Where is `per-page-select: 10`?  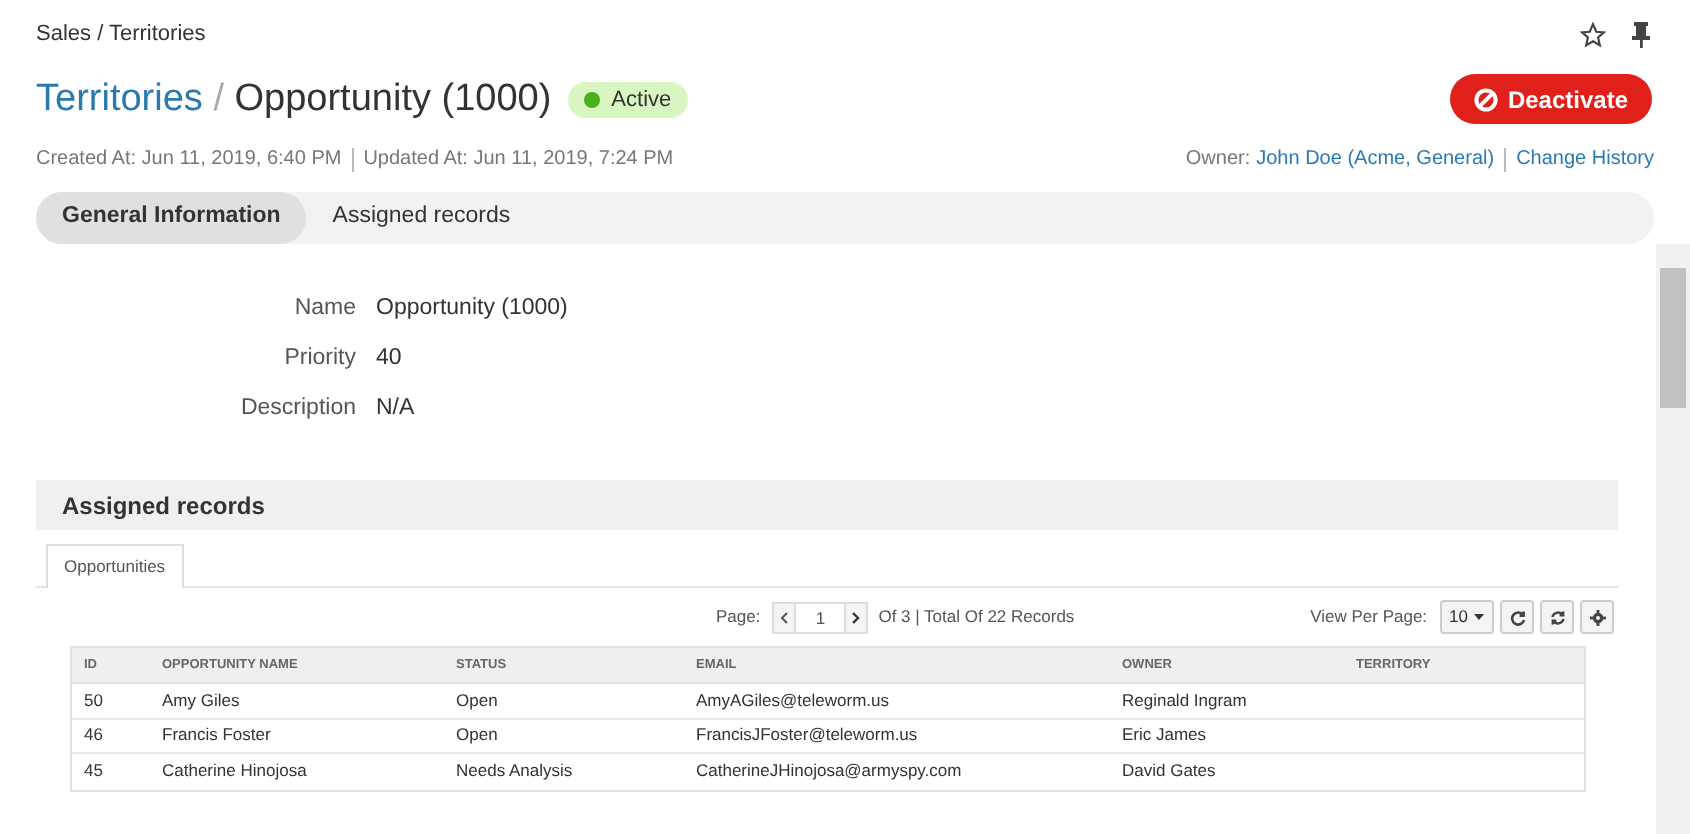
per-page-select: 10 is located at coordinates (1466, 617).